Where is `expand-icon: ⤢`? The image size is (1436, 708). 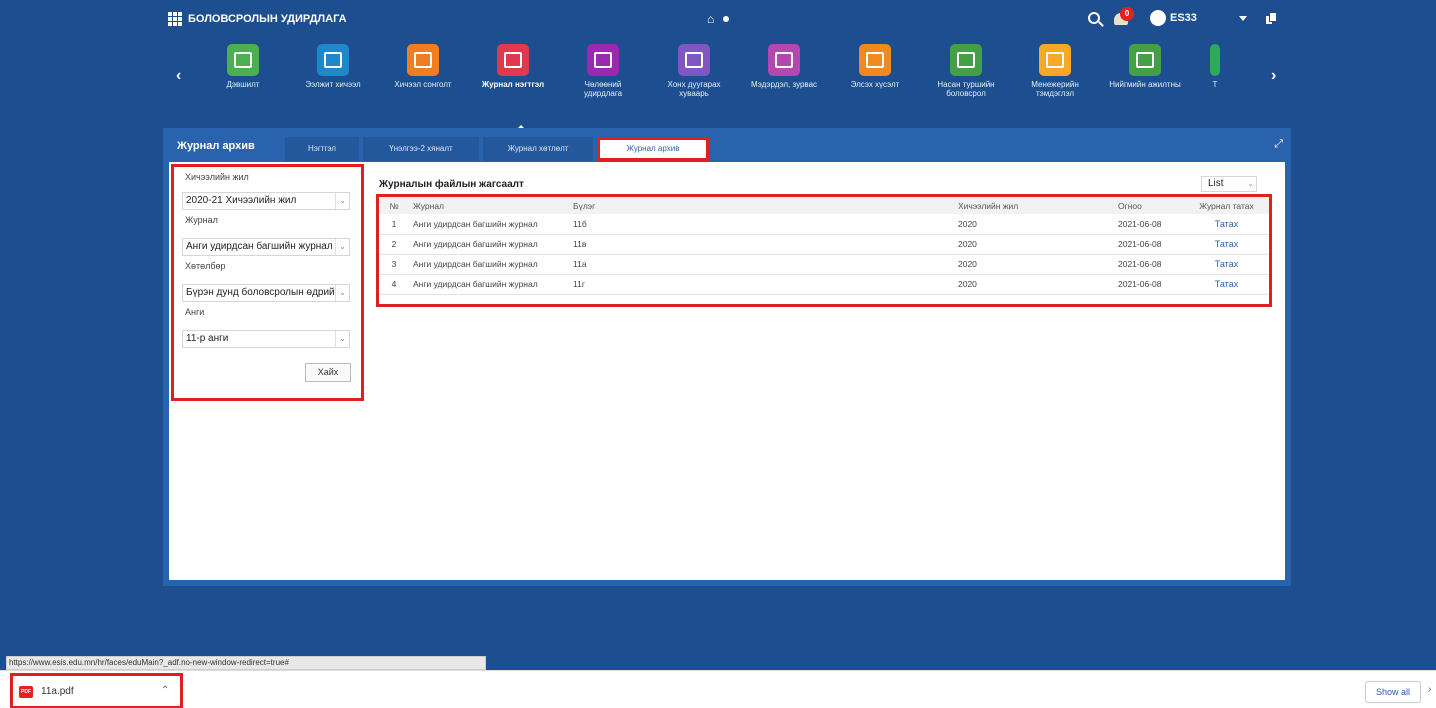 expand-icon: ⤢ is located at coordinates (1278, 144).